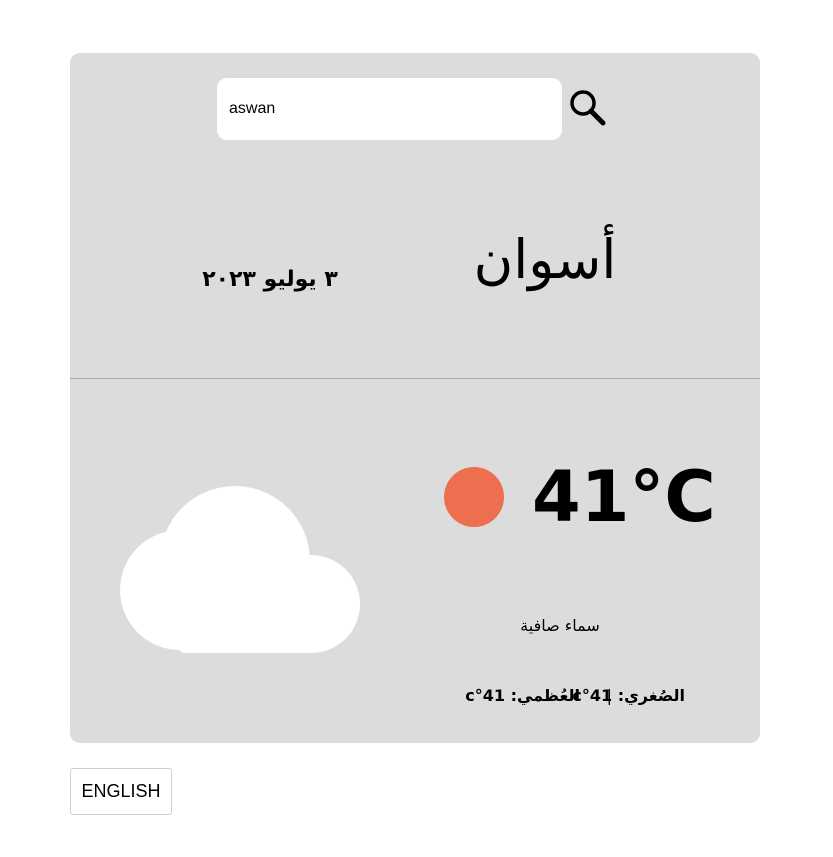  What do you see at coordinates (545, 259) in the screenshot?
I see `city-name: أسوان` at bounding box center [545, 259].